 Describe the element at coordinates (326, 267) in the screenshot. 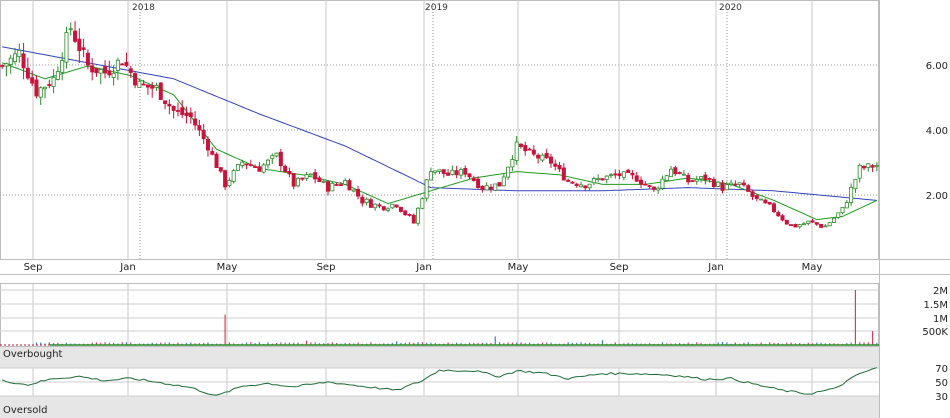

I see `month-label: Sep` at that location.